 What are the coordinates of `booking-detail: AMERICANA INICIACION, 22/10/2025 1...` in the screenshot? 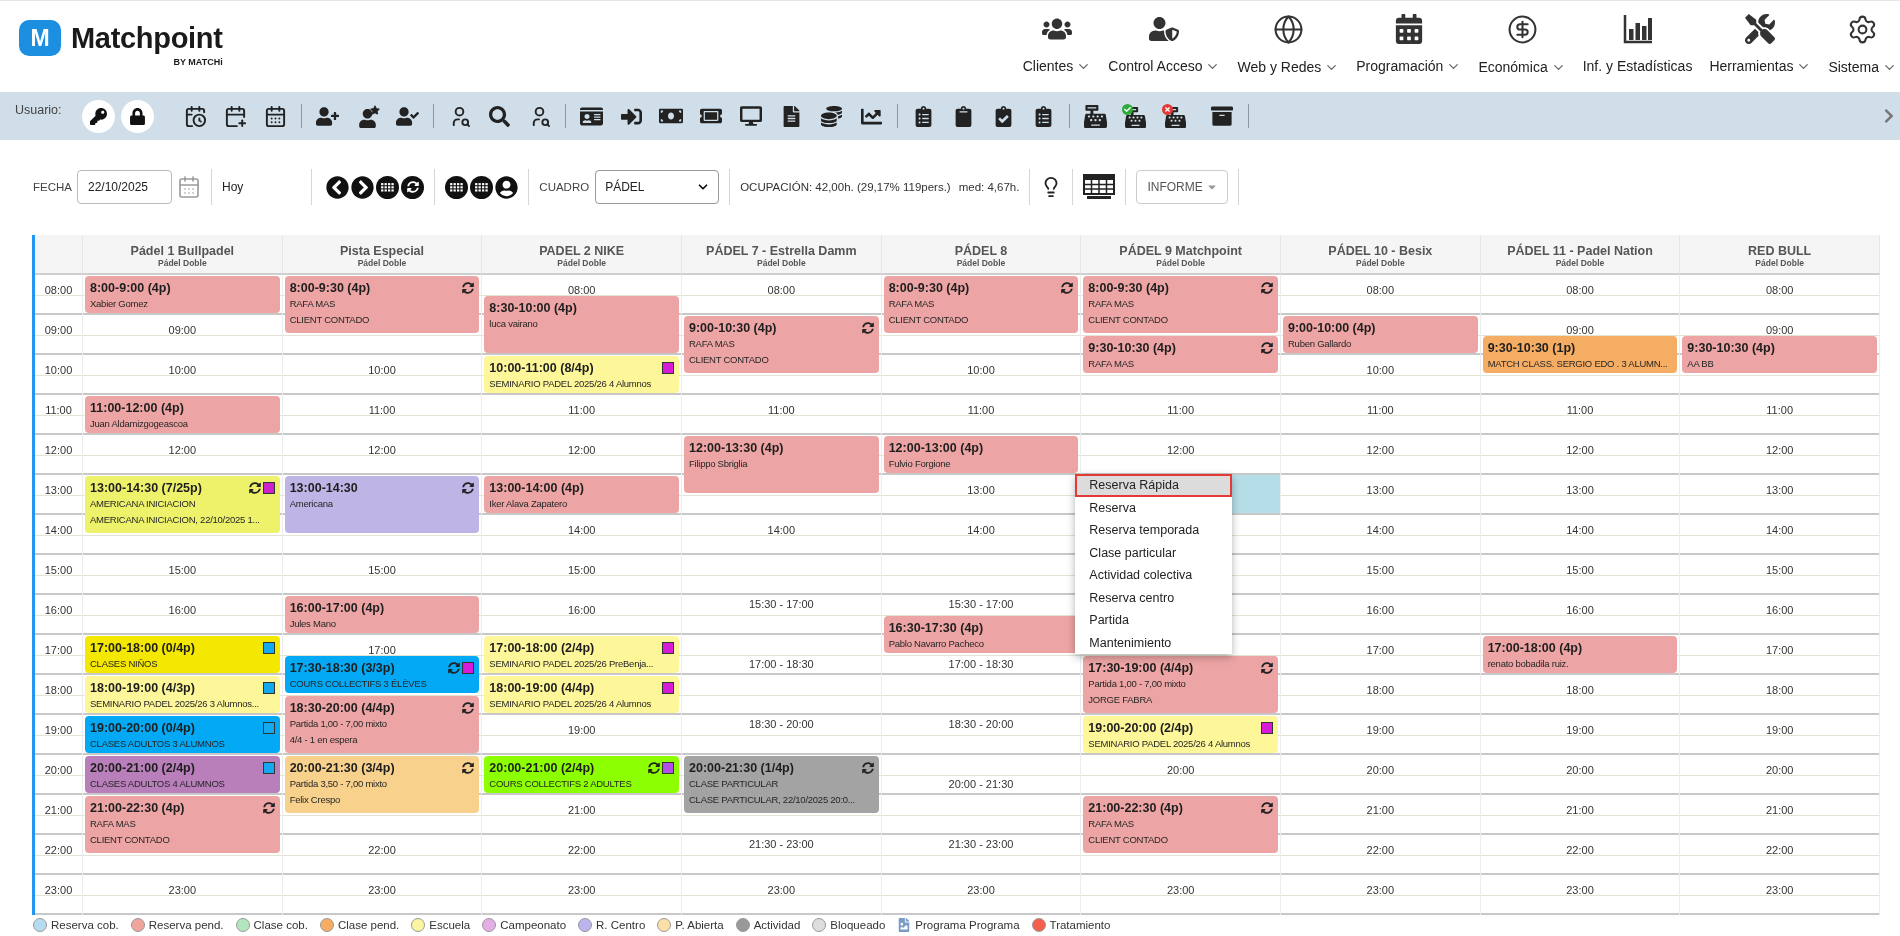 It's located at (175, 519).